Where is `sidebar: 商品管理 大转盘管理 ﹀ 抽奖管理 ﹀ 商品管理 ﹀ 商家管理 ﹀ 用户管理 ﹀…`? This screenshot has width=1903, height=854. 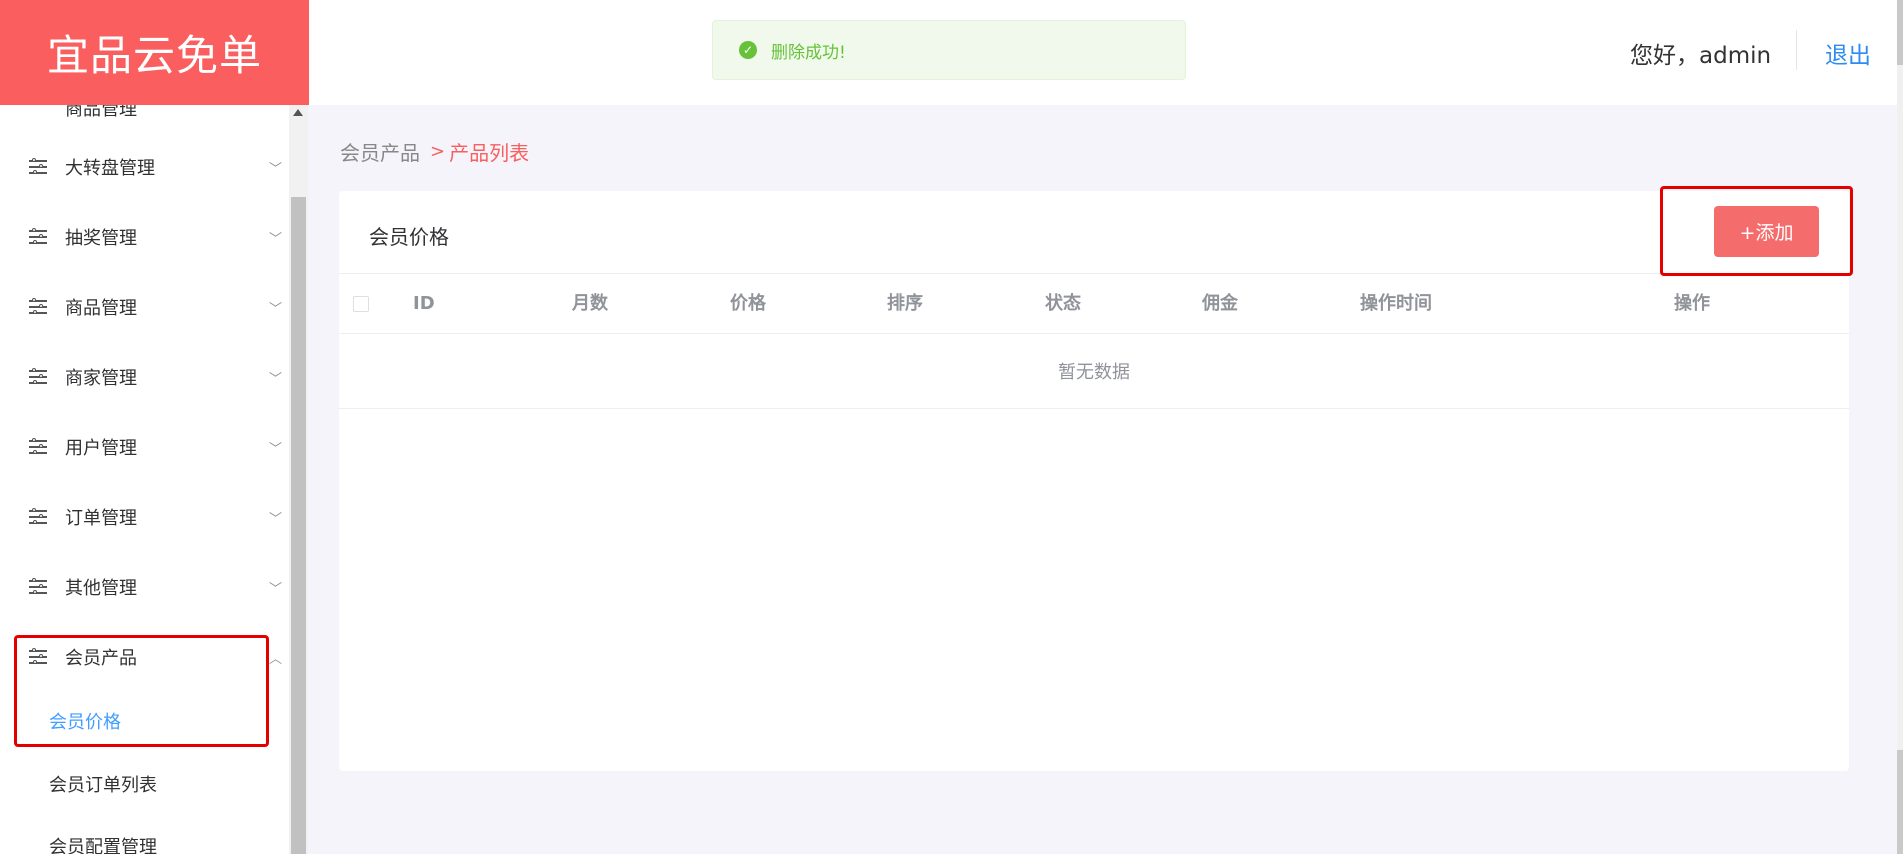
sidebar: 商品管理 大转盘管理 ﹀ 抽奖管理 ﹀ 商品管理 ﹀ 商家管理 ﹀ 用户管理 ﹀… is located at coordinates (154, 479).